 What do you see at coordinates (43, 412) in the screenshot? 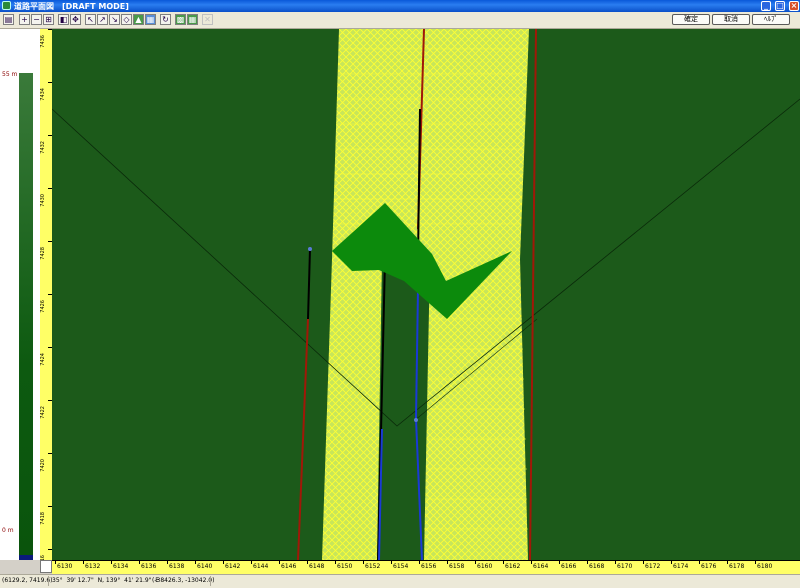
I see `vruler-label: 7422` at bounding box center [43, 412].